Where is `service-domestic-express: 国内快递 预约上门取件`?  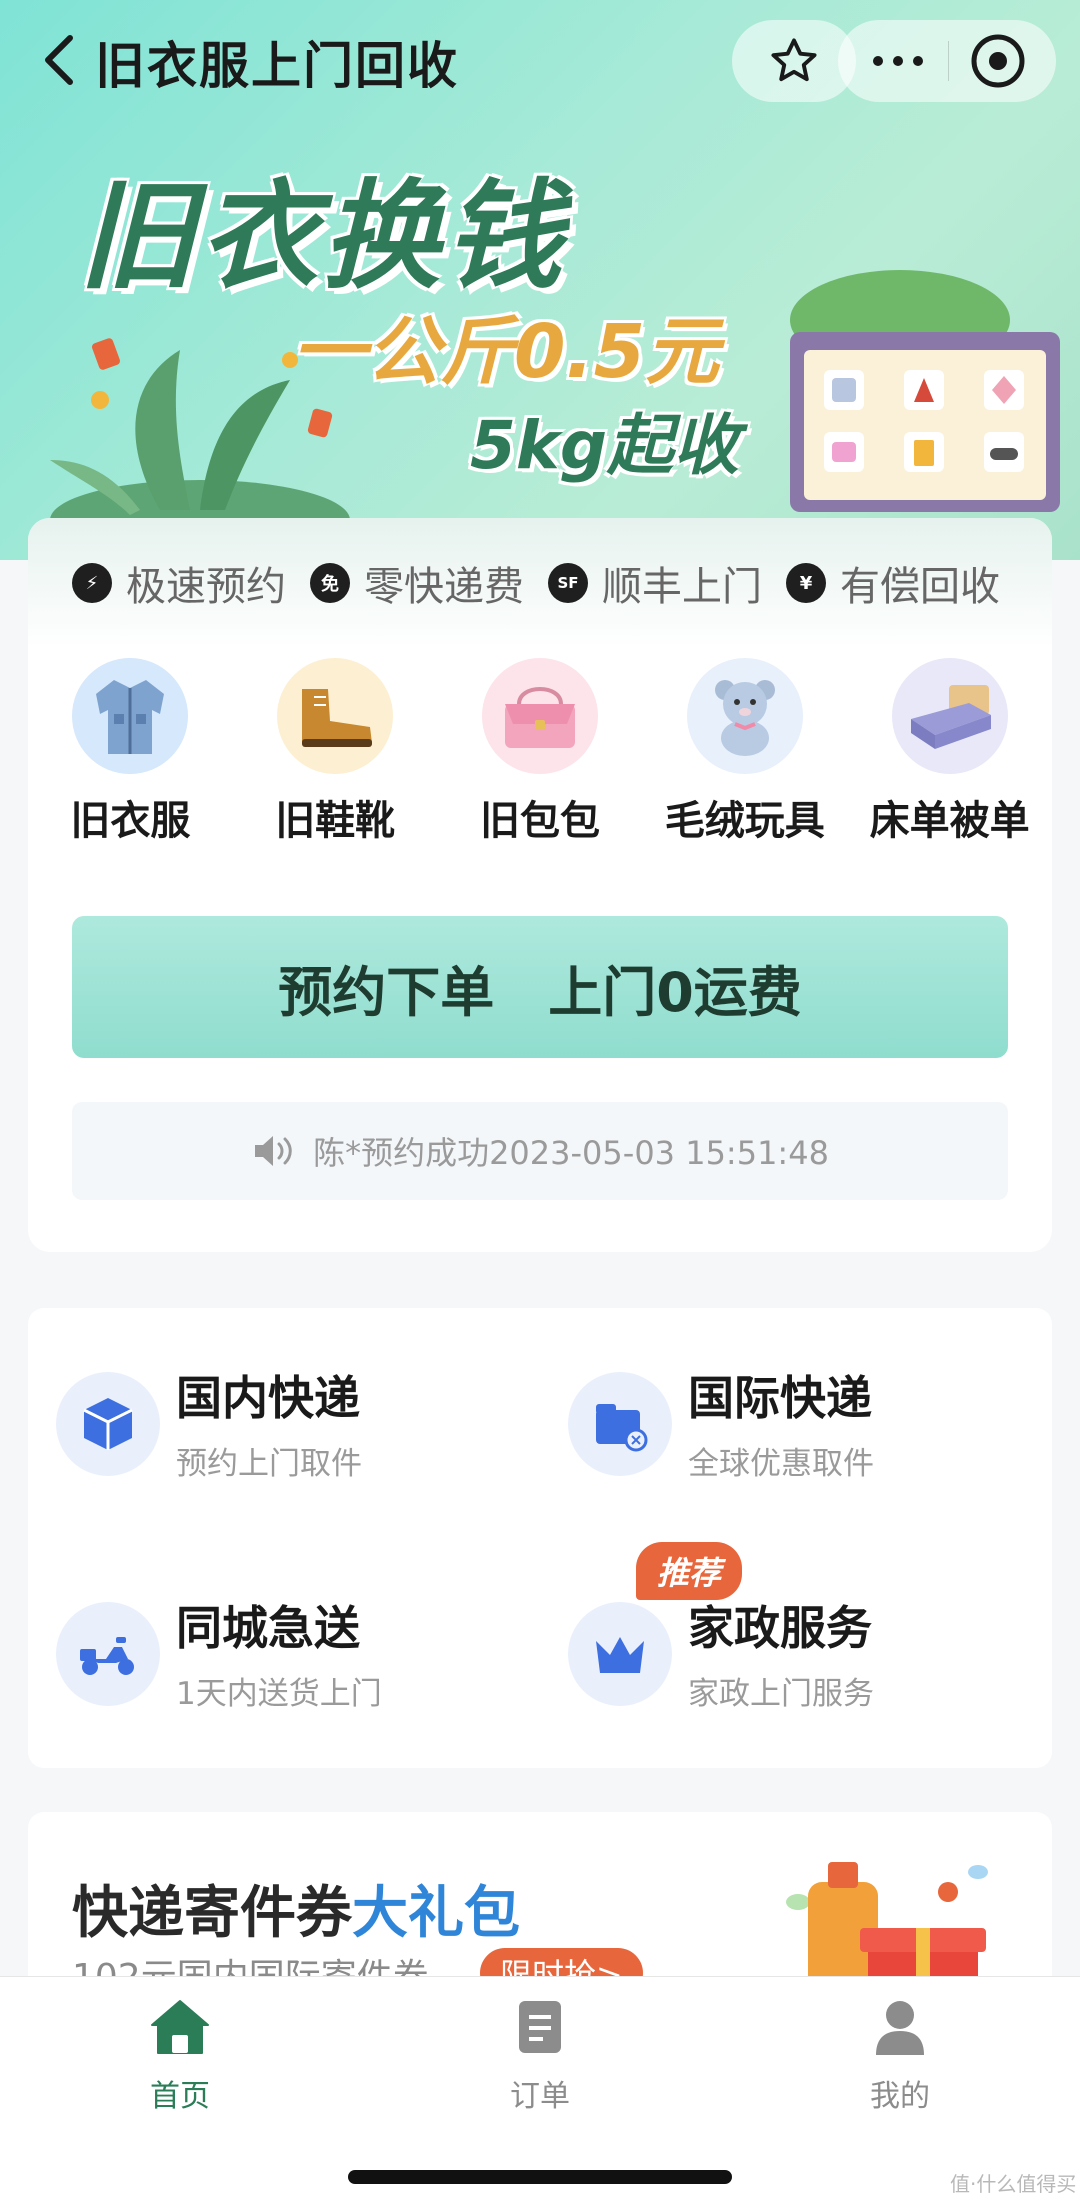 service-domestic-express: 国内快递 预约上门取件 is located at coordinates (268, 1395).